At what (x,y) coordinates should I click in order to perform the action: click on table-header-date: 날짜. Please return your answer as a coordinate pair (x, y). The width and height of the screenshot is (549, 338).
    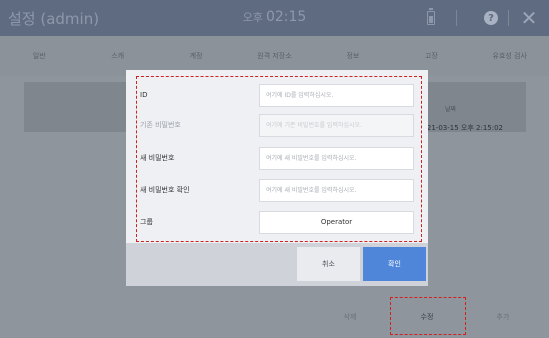
    Looking at the image, I should click on (451, 109).